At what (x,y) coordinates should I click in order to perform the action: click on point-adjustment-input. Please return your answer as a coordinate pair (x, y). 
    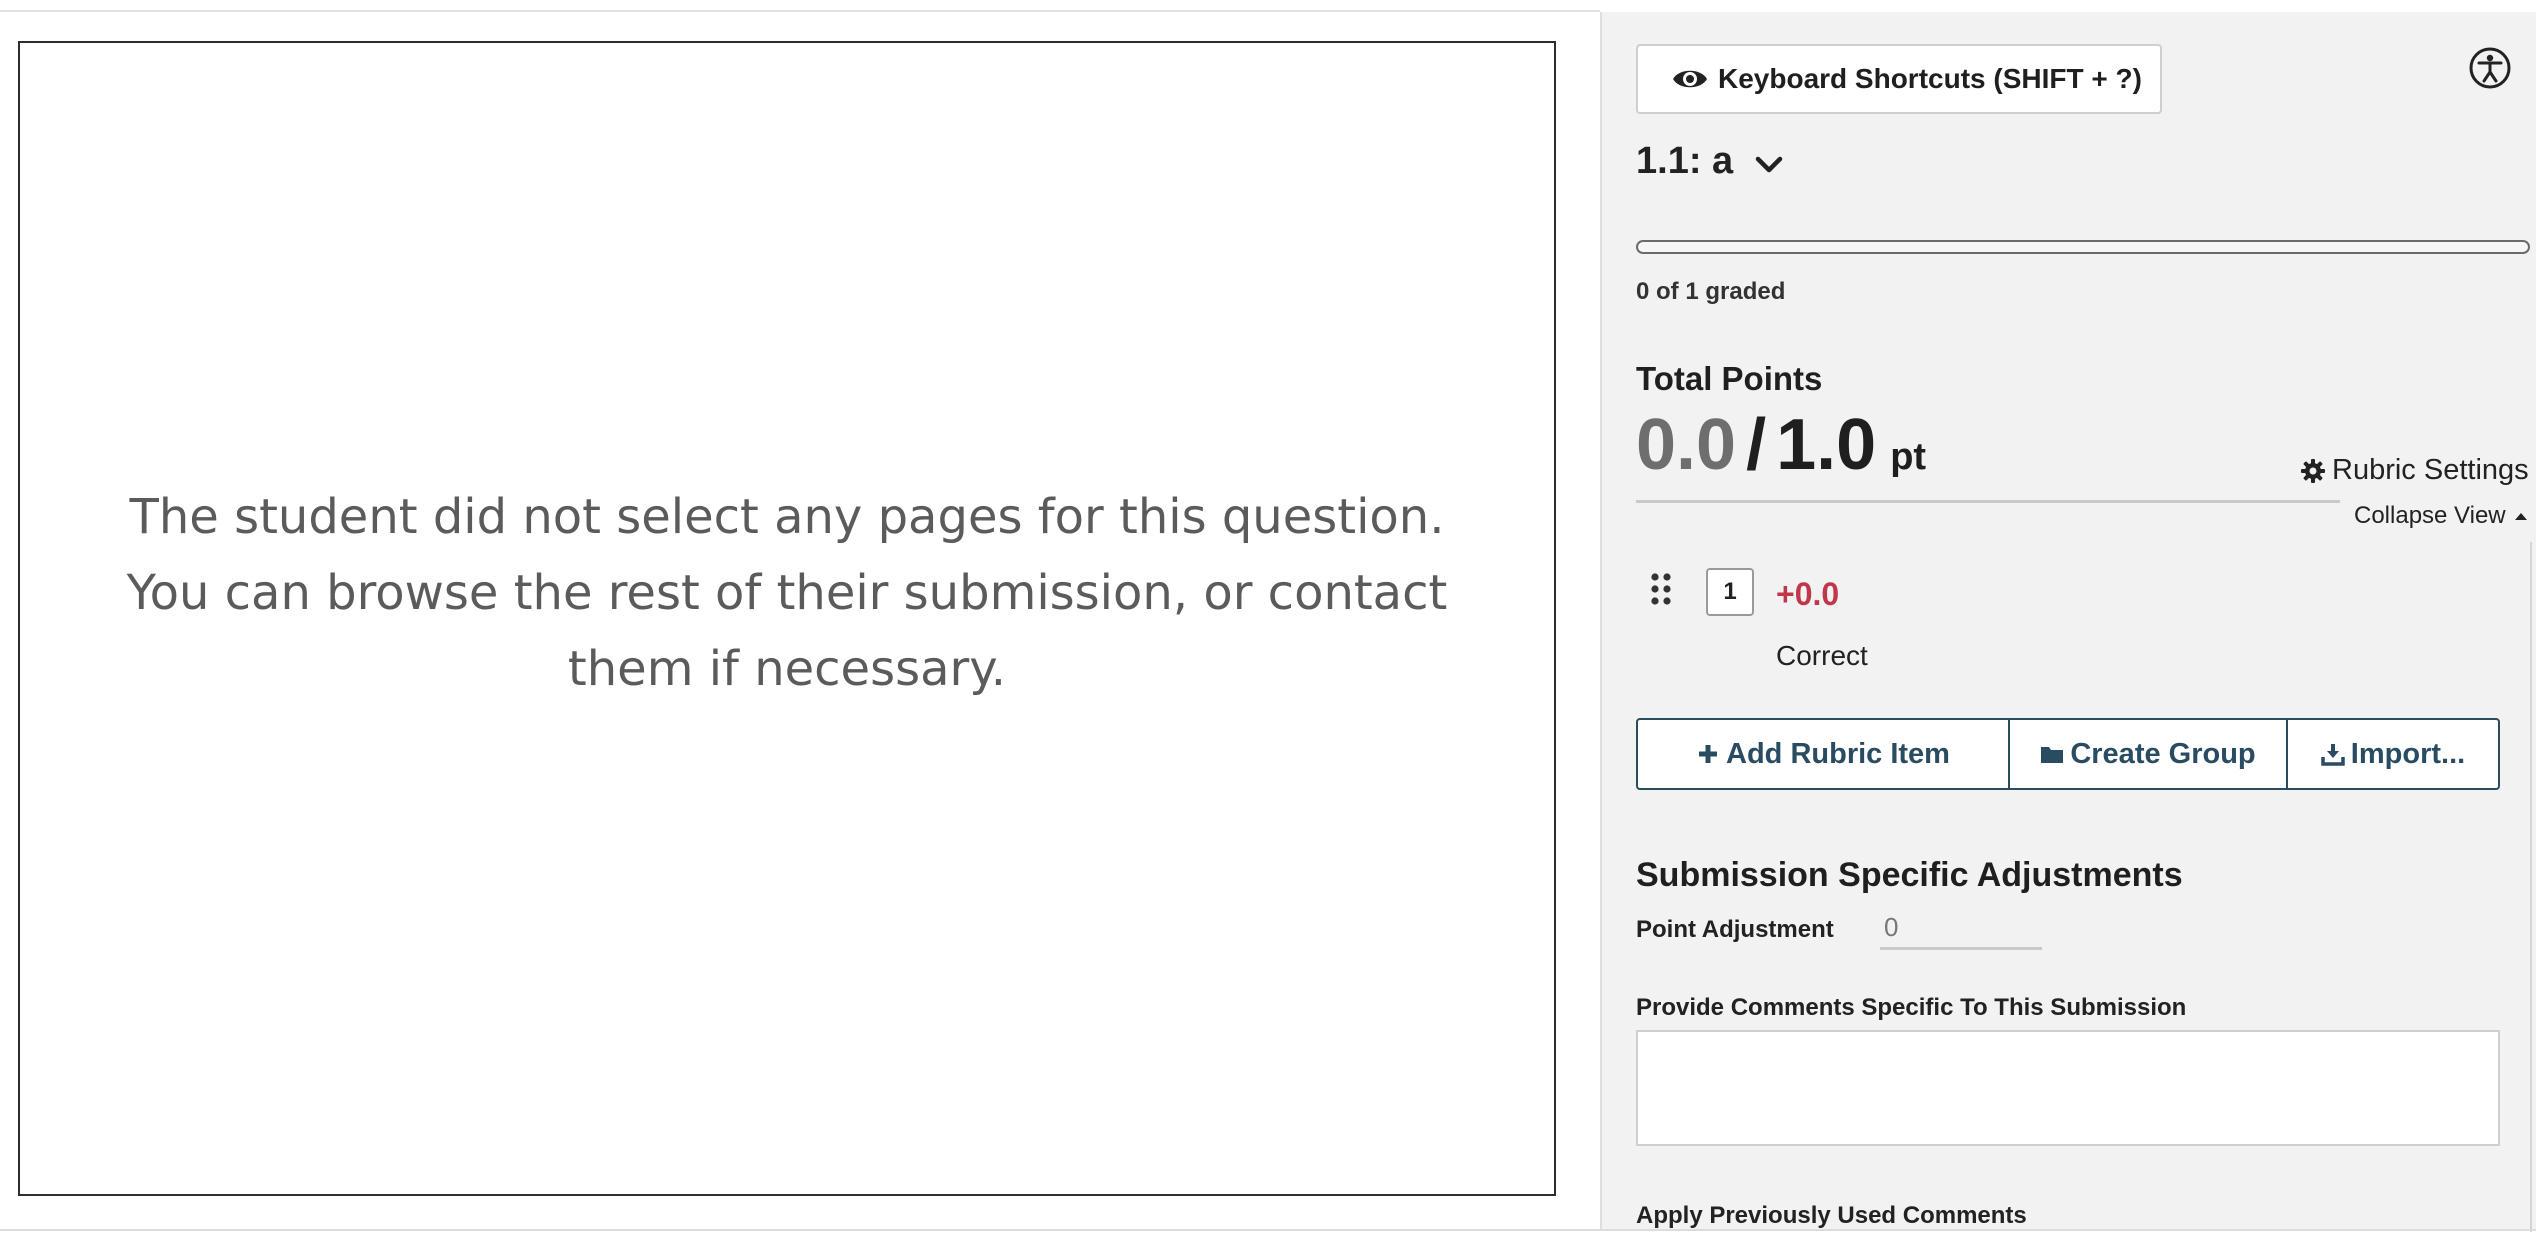
    Looking at the image, I should click on (1961, 929).